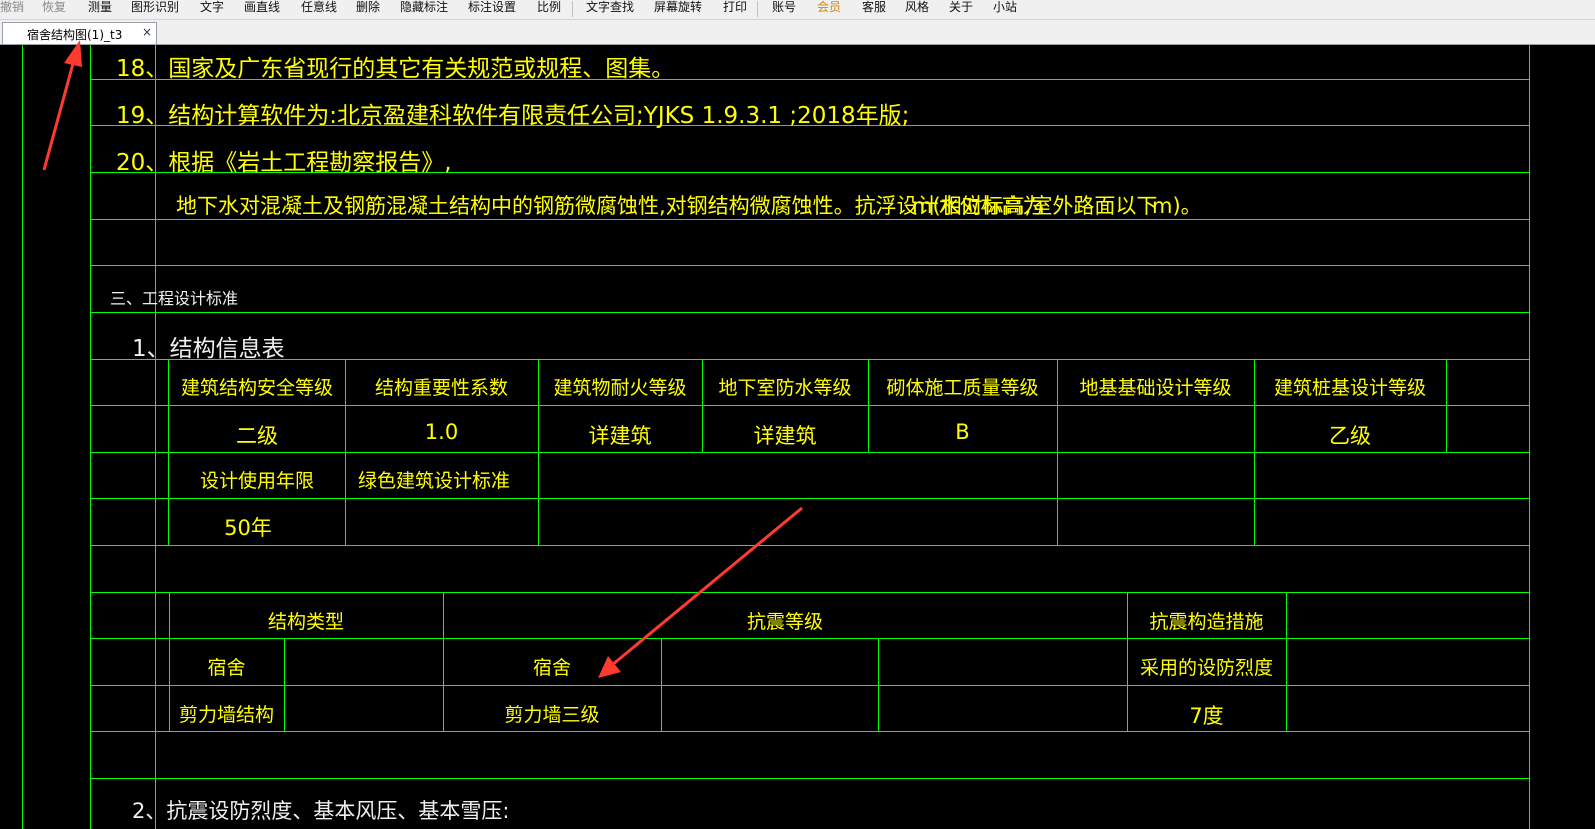 This screenshot has width=1595, height=829. I want to click on menu-mini-site: 小站, so click(1005, 9).